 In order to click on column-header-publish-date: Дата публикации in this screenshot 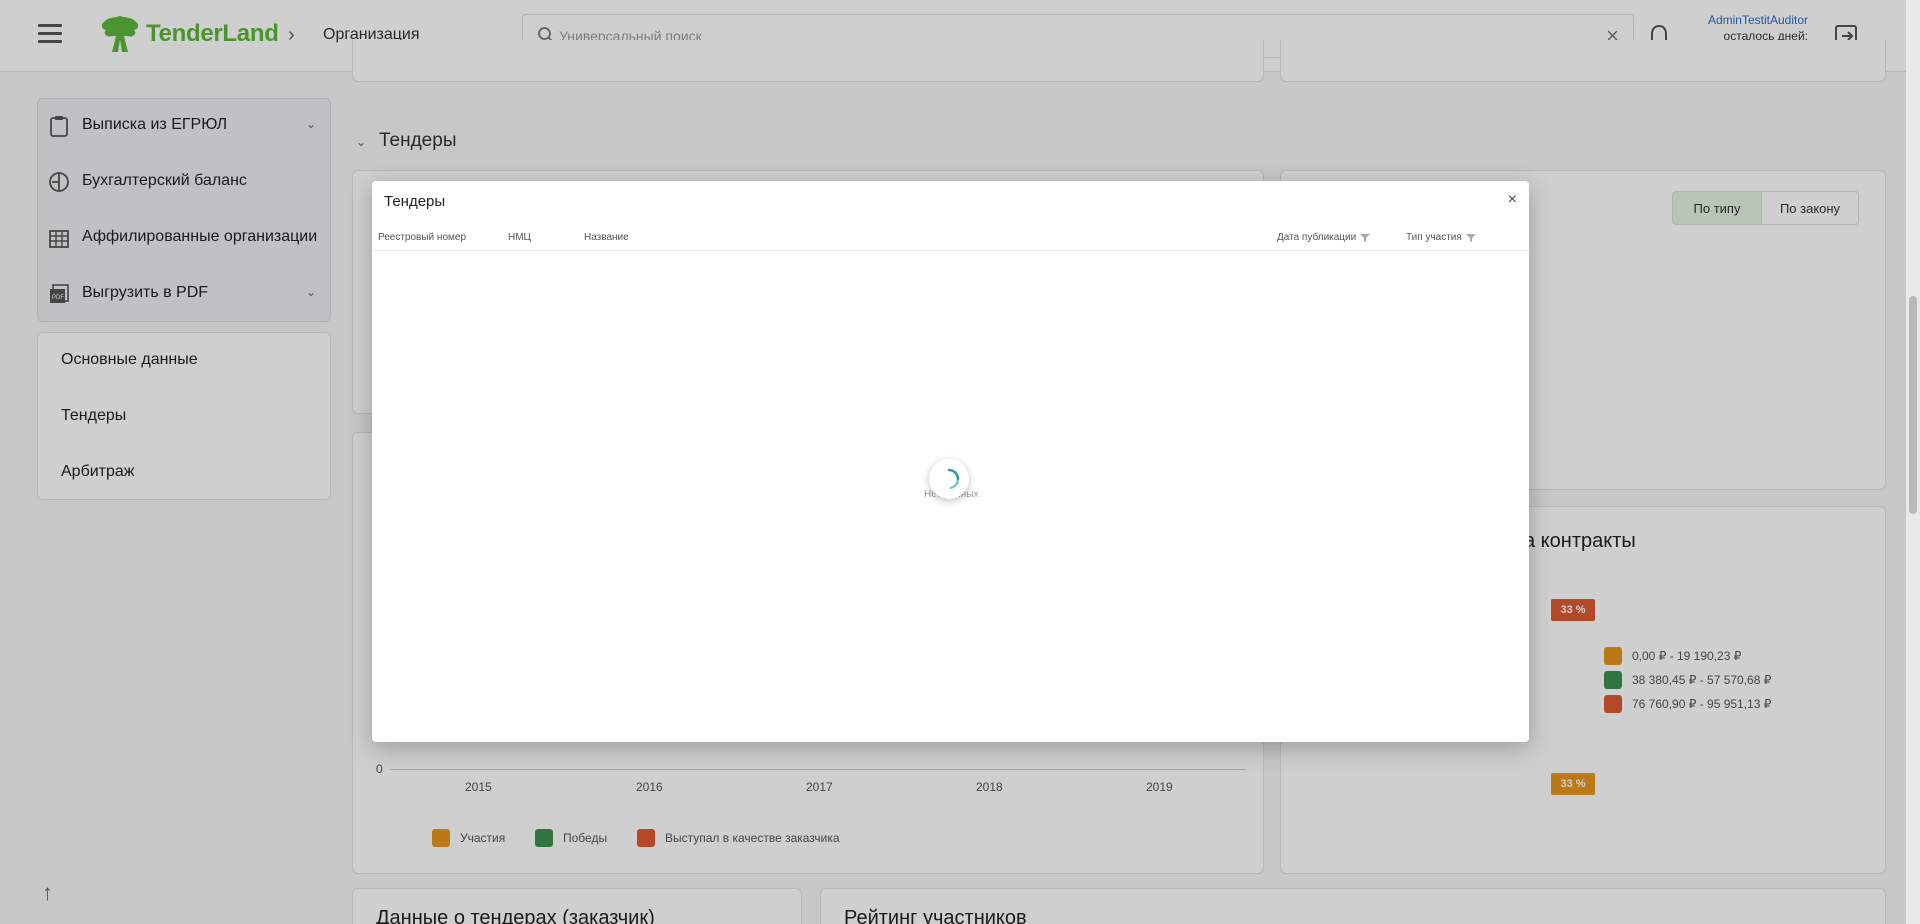, I will do `click(1324, 237)`.